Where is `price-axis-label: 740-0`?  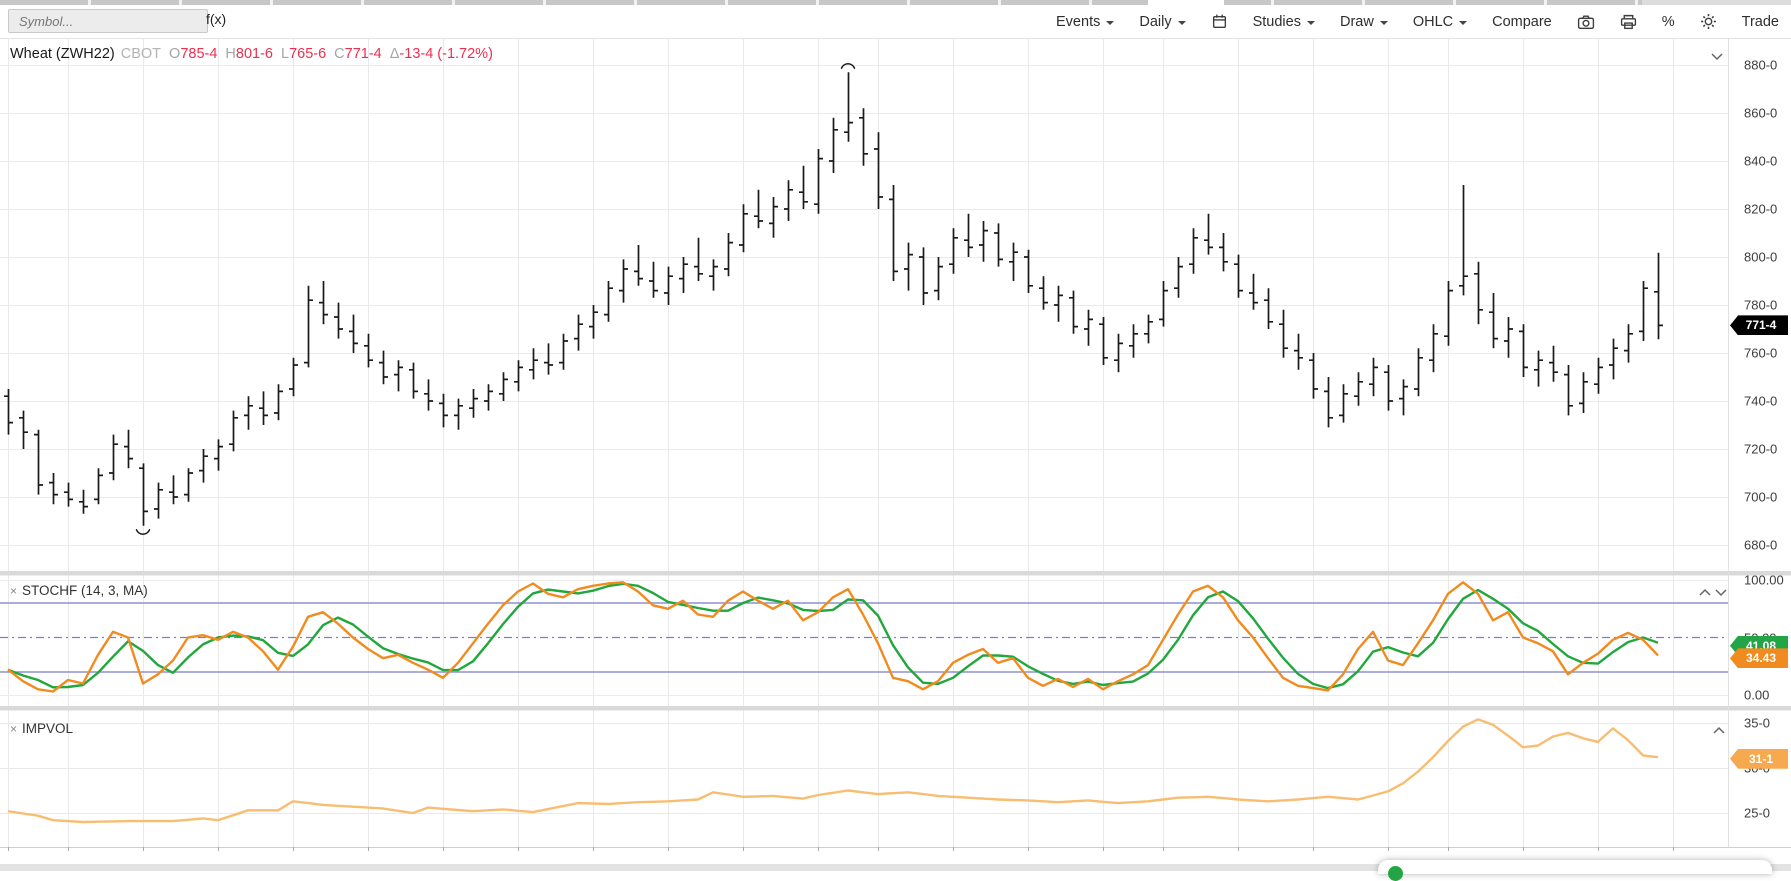 price-axis-label: 740-0 is located at coordinates (1761, 401).